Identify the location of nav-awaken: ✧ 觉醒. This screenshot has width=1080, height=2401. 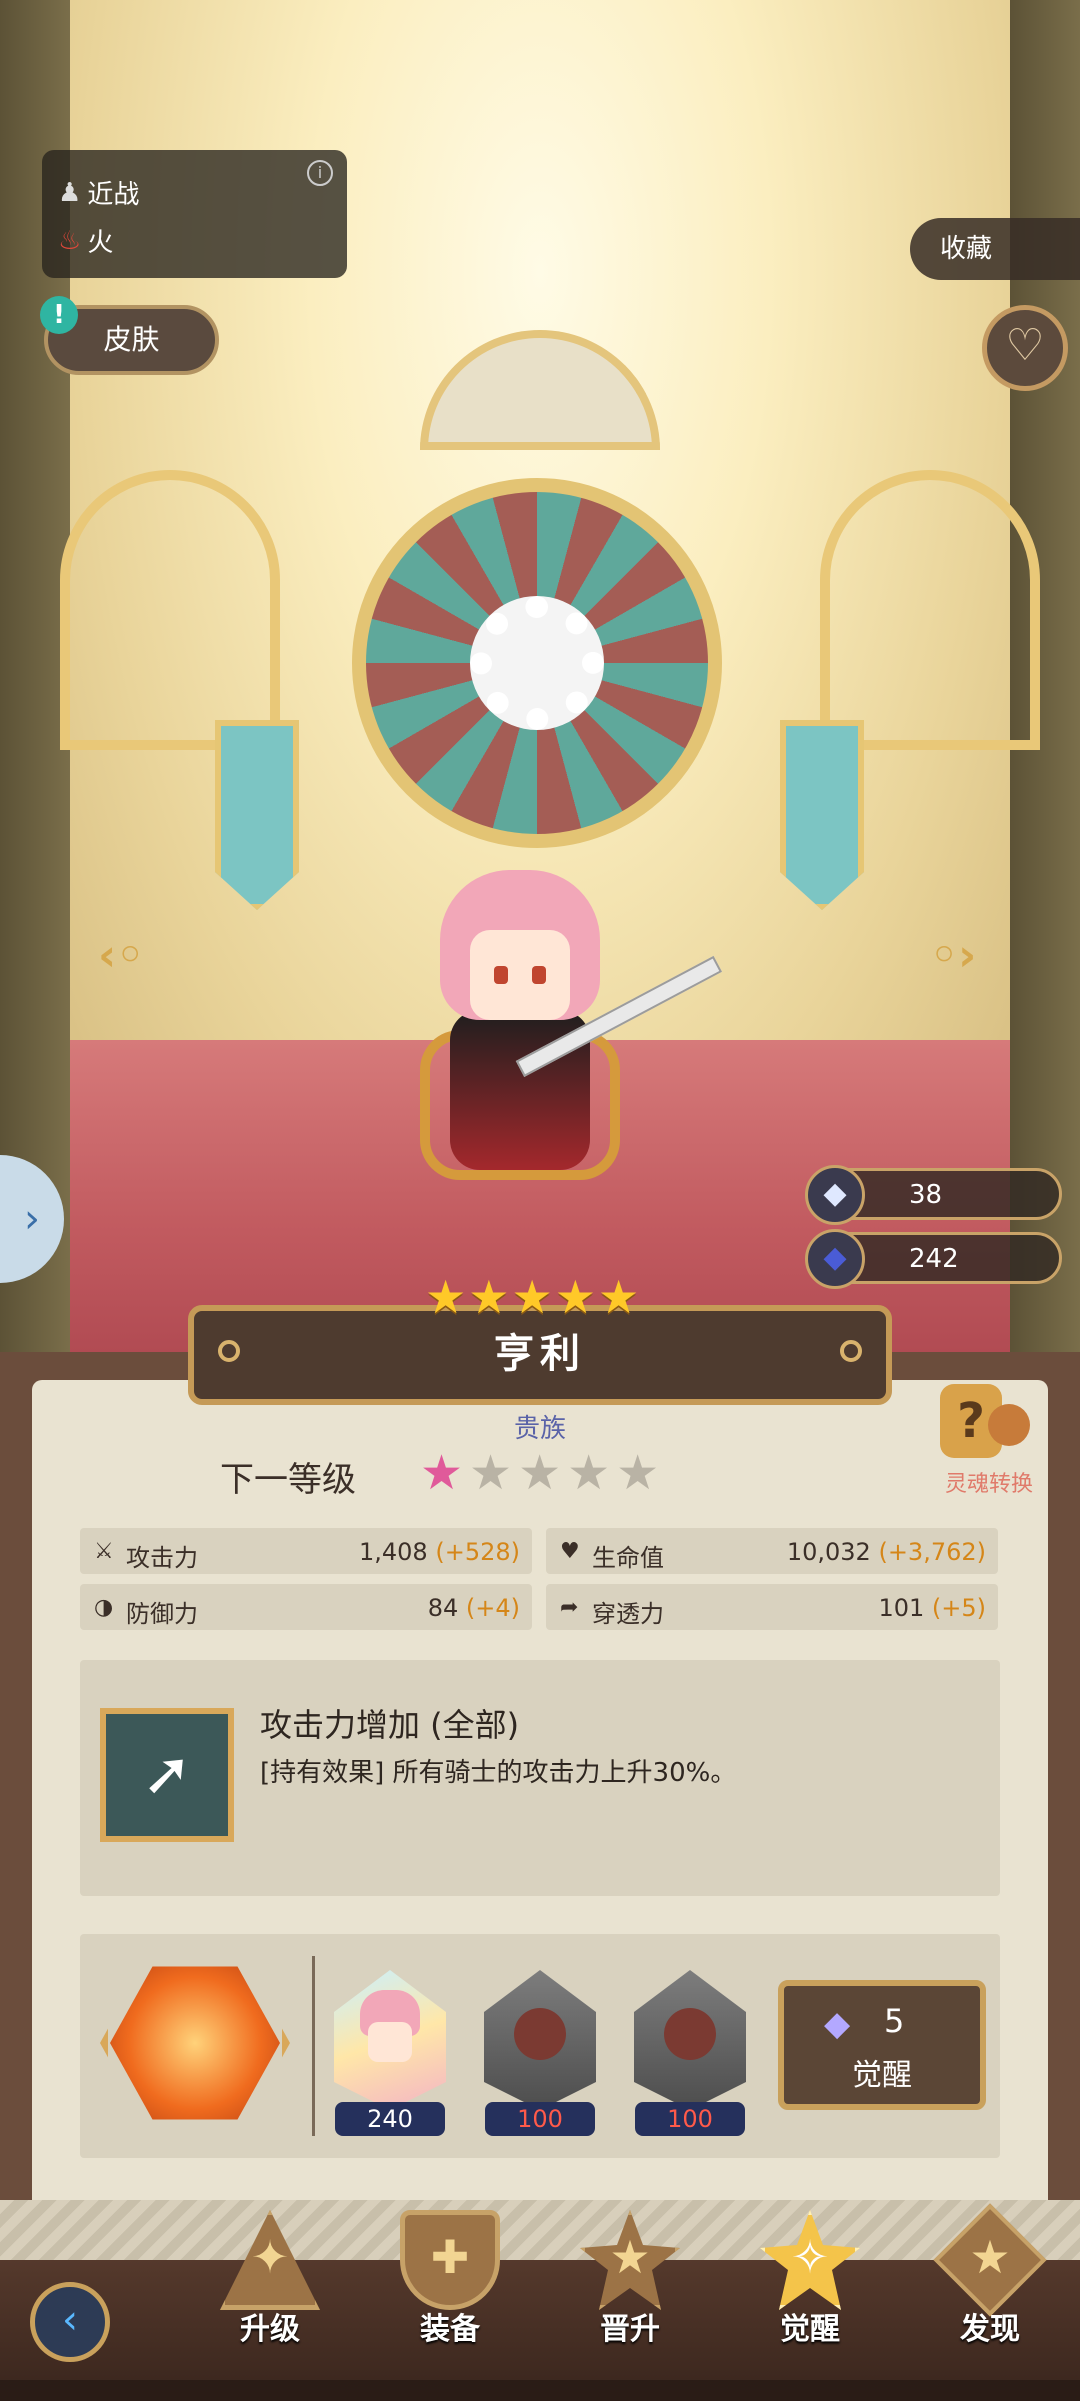
(810, 2273).